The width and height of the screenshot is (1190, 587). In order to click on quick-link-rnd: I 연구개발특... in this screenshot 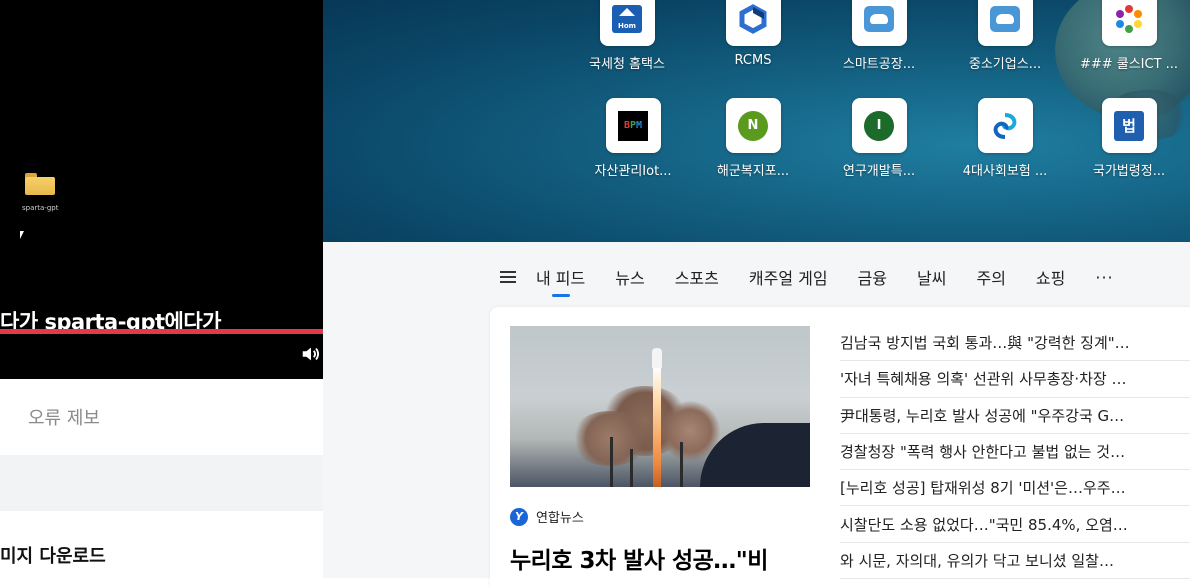, I will do `click(879, 138)`.